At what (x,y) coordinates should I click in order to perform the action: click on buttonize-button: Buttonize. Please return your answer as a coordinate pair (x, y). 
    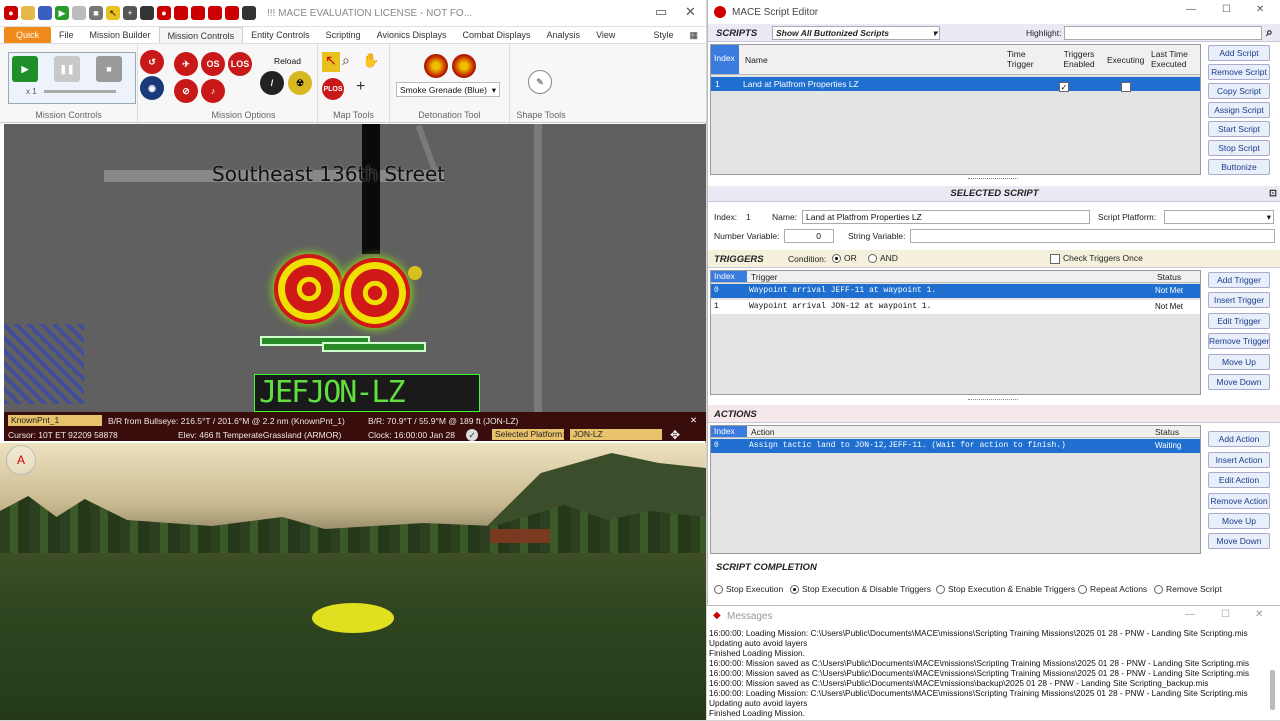
    Looking at the image, I should click on (1239, 167).